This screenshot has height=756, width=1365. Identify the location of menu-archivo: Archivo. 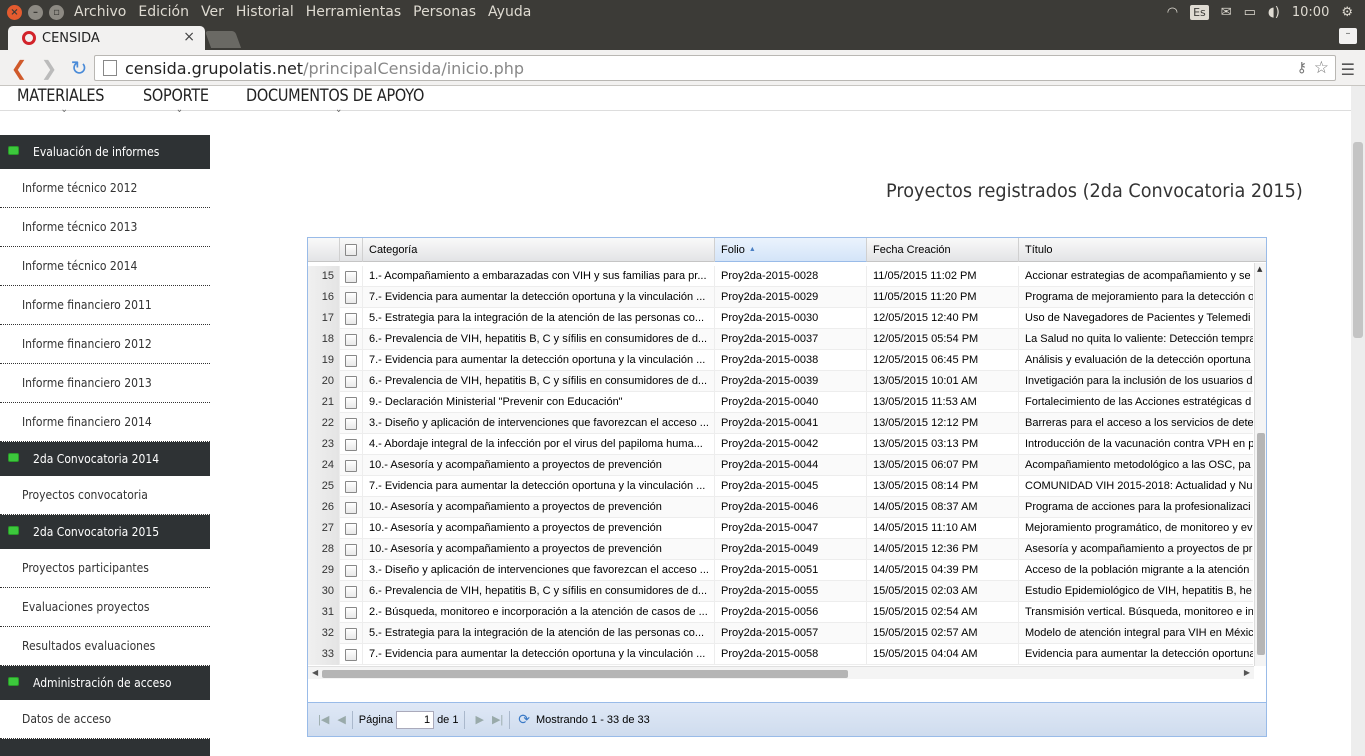
(100, 12).